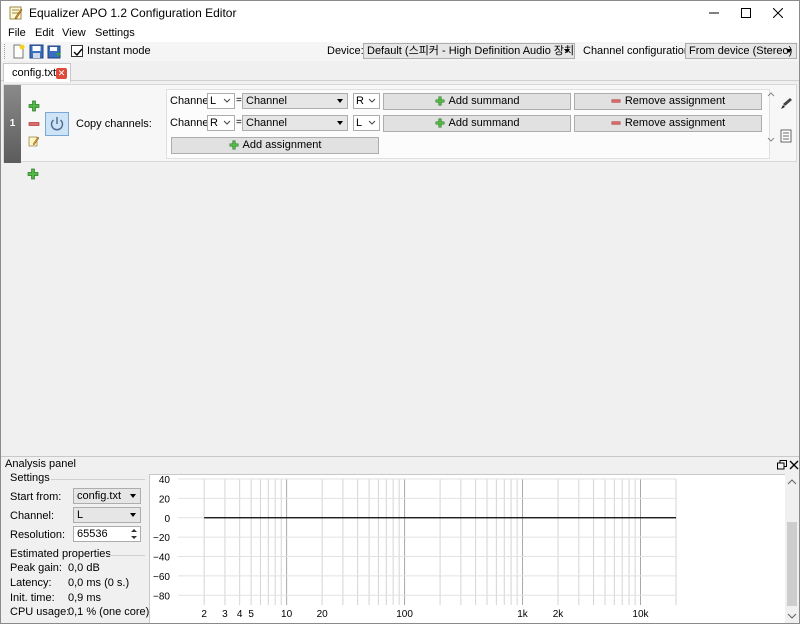 The width and height of the screenshot is (800, 624). Describe the element at coordinates (34, 141) in the screenshot. I see `edit-filter-icon` at that location.